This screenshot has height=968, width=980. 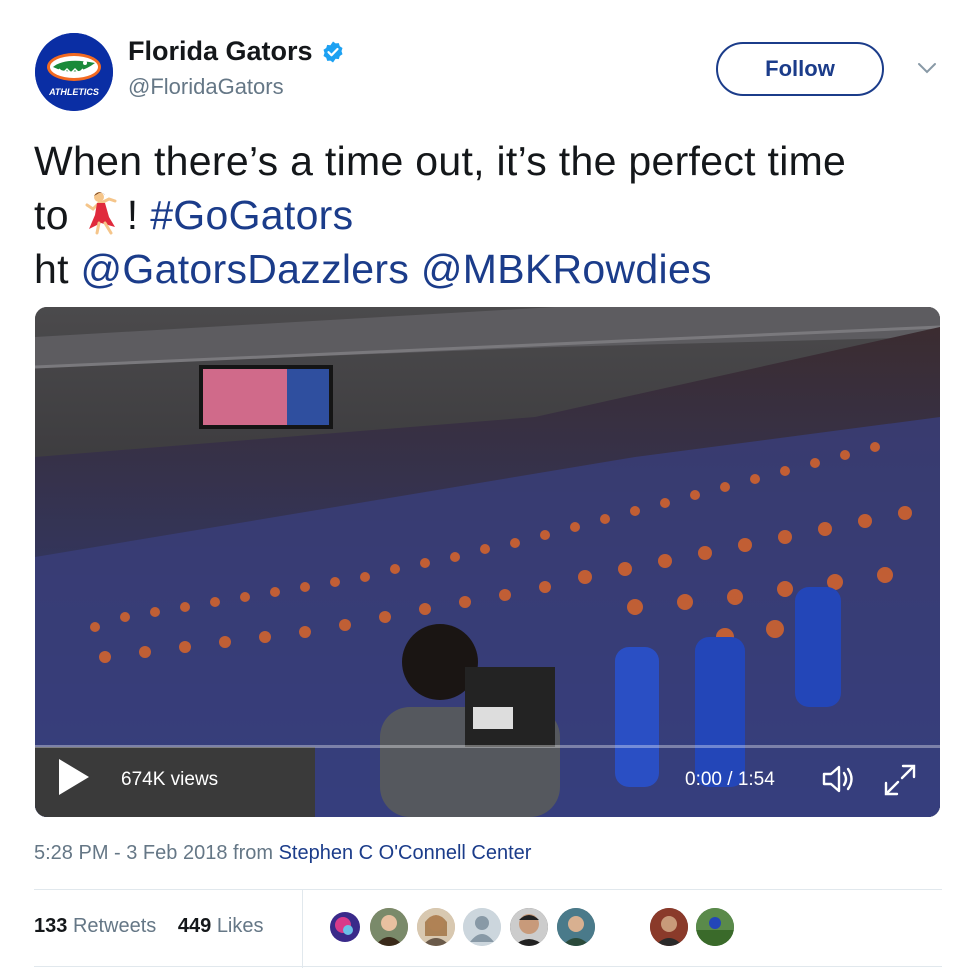 I want to click on fullscreen-icon, so click(x=900, y=780).